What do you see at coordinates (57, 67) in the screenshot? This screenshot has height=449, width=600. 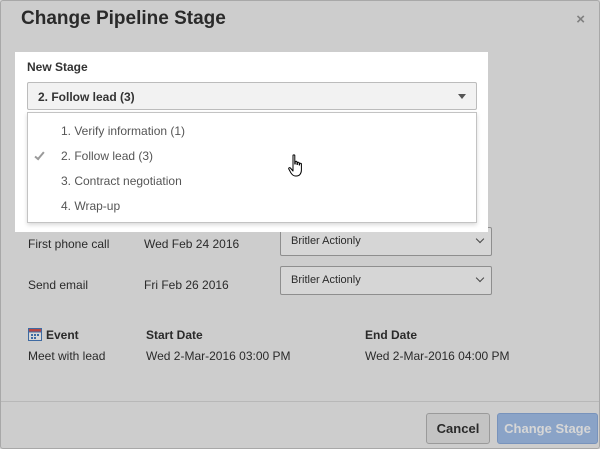 I see `new-stage-label: New Stage` at bounding box center [57, 67].